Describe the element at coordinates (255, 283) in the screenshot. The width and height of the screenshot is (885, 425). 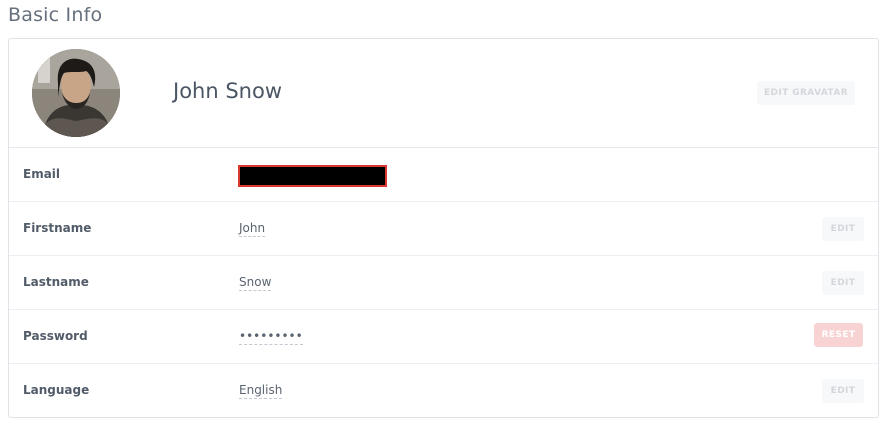
I see `lastname-value: Snow` at that location.